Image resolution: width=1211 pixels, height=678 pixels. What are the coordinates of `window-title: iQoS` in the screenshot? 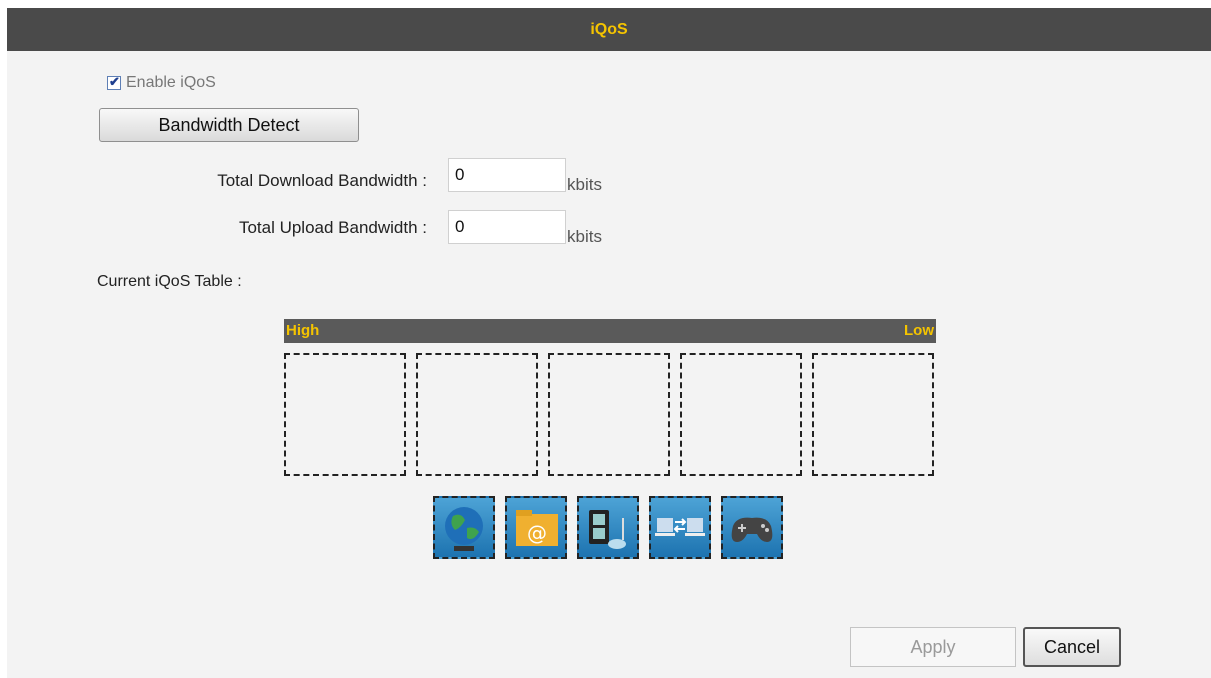 It's located at (609, 29).